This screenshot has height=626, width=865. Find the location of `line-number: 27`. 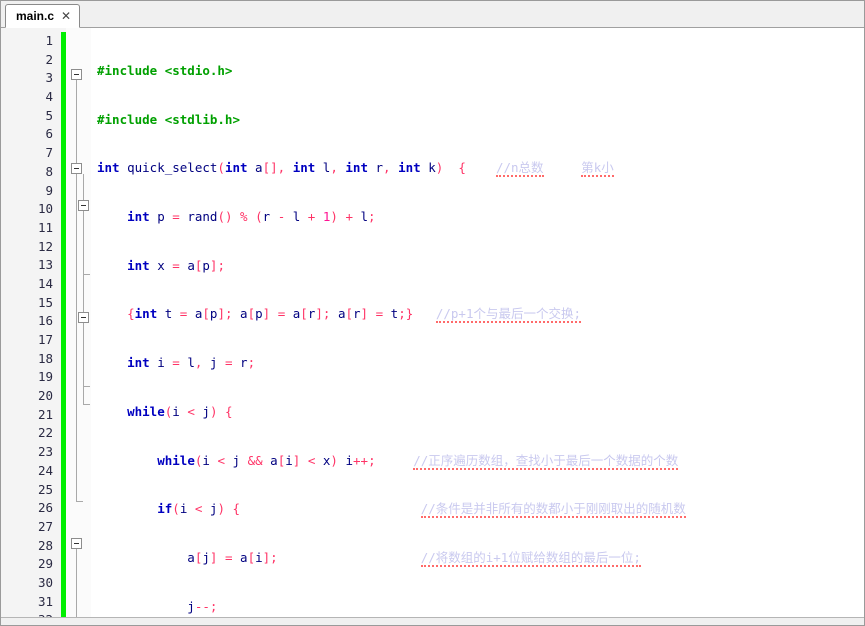

line-number: 27 is located at coordinates (45, 526).